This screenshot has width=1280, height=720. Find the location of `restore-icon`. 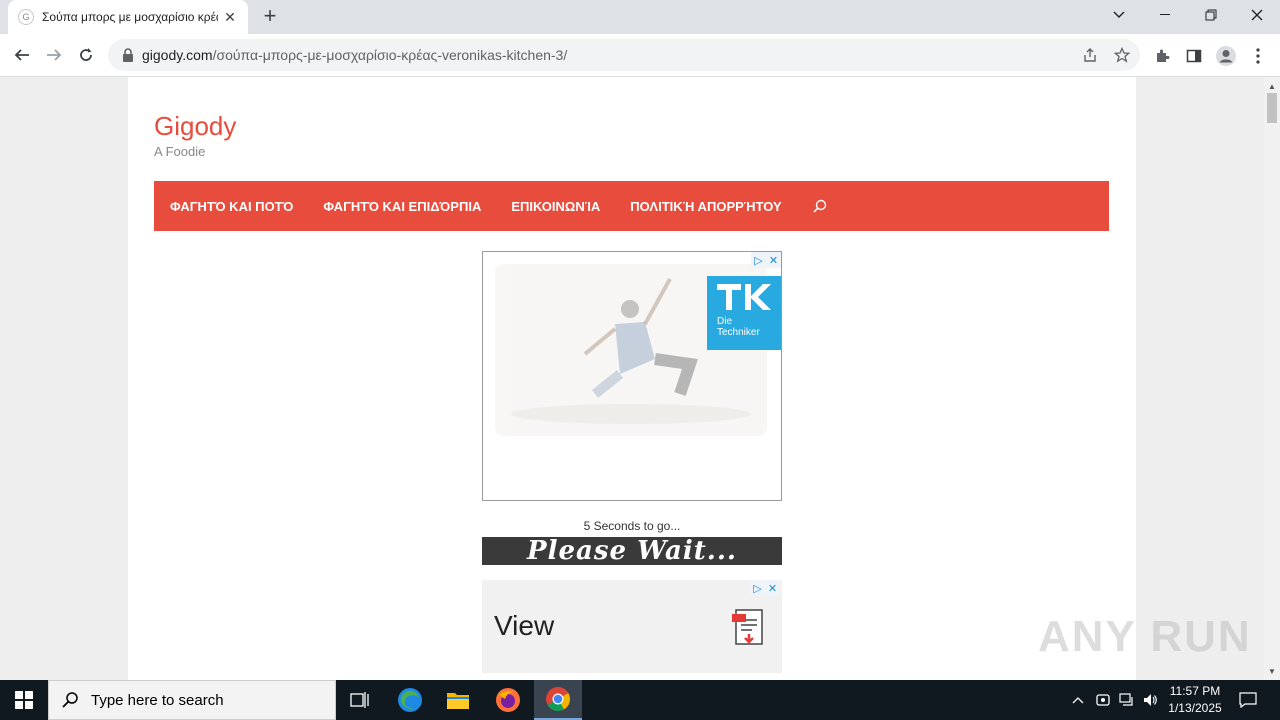

restore-icon is located at coordinates (1211, 15).